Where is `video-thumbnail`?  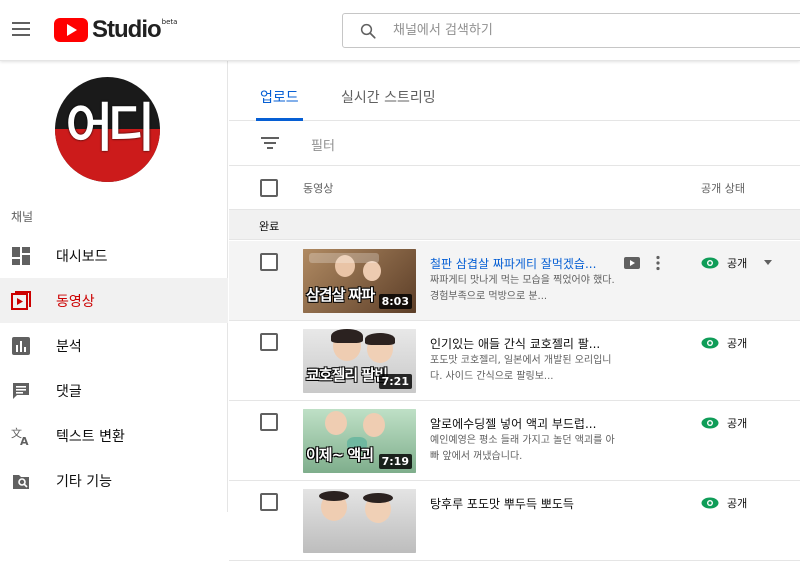
video-thumbnail is located at coordinates (359, 521).